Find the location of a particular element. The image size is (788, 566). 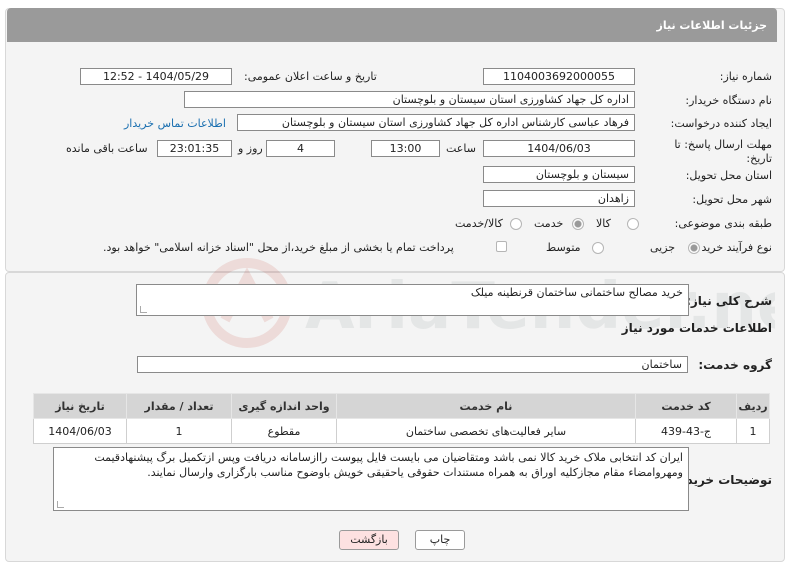

services-section-title: اطلاعات خدمات مورد نیاز is located at coordinates (696, 328).